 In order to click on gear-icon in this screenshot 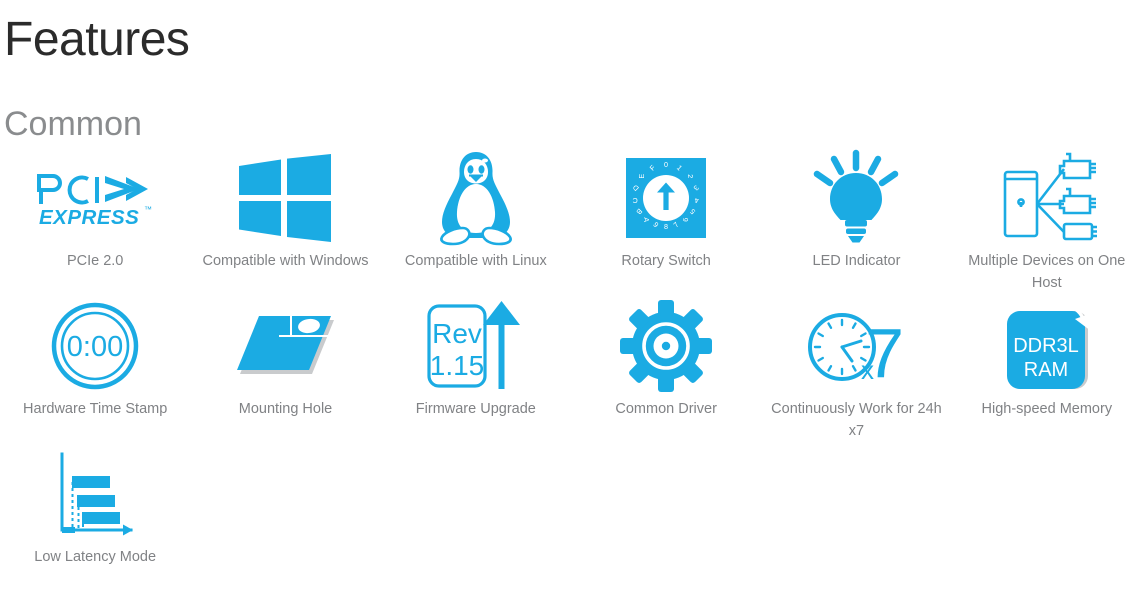, I will do `click(666, 346)`.